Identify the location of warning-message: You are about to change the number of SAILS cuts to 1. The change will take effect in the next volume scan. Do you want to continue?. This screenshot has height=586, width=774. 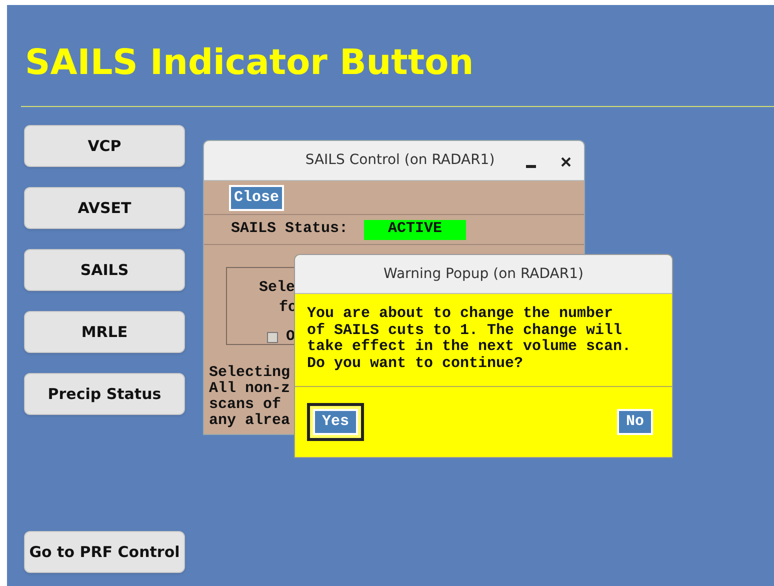
(469, 339).